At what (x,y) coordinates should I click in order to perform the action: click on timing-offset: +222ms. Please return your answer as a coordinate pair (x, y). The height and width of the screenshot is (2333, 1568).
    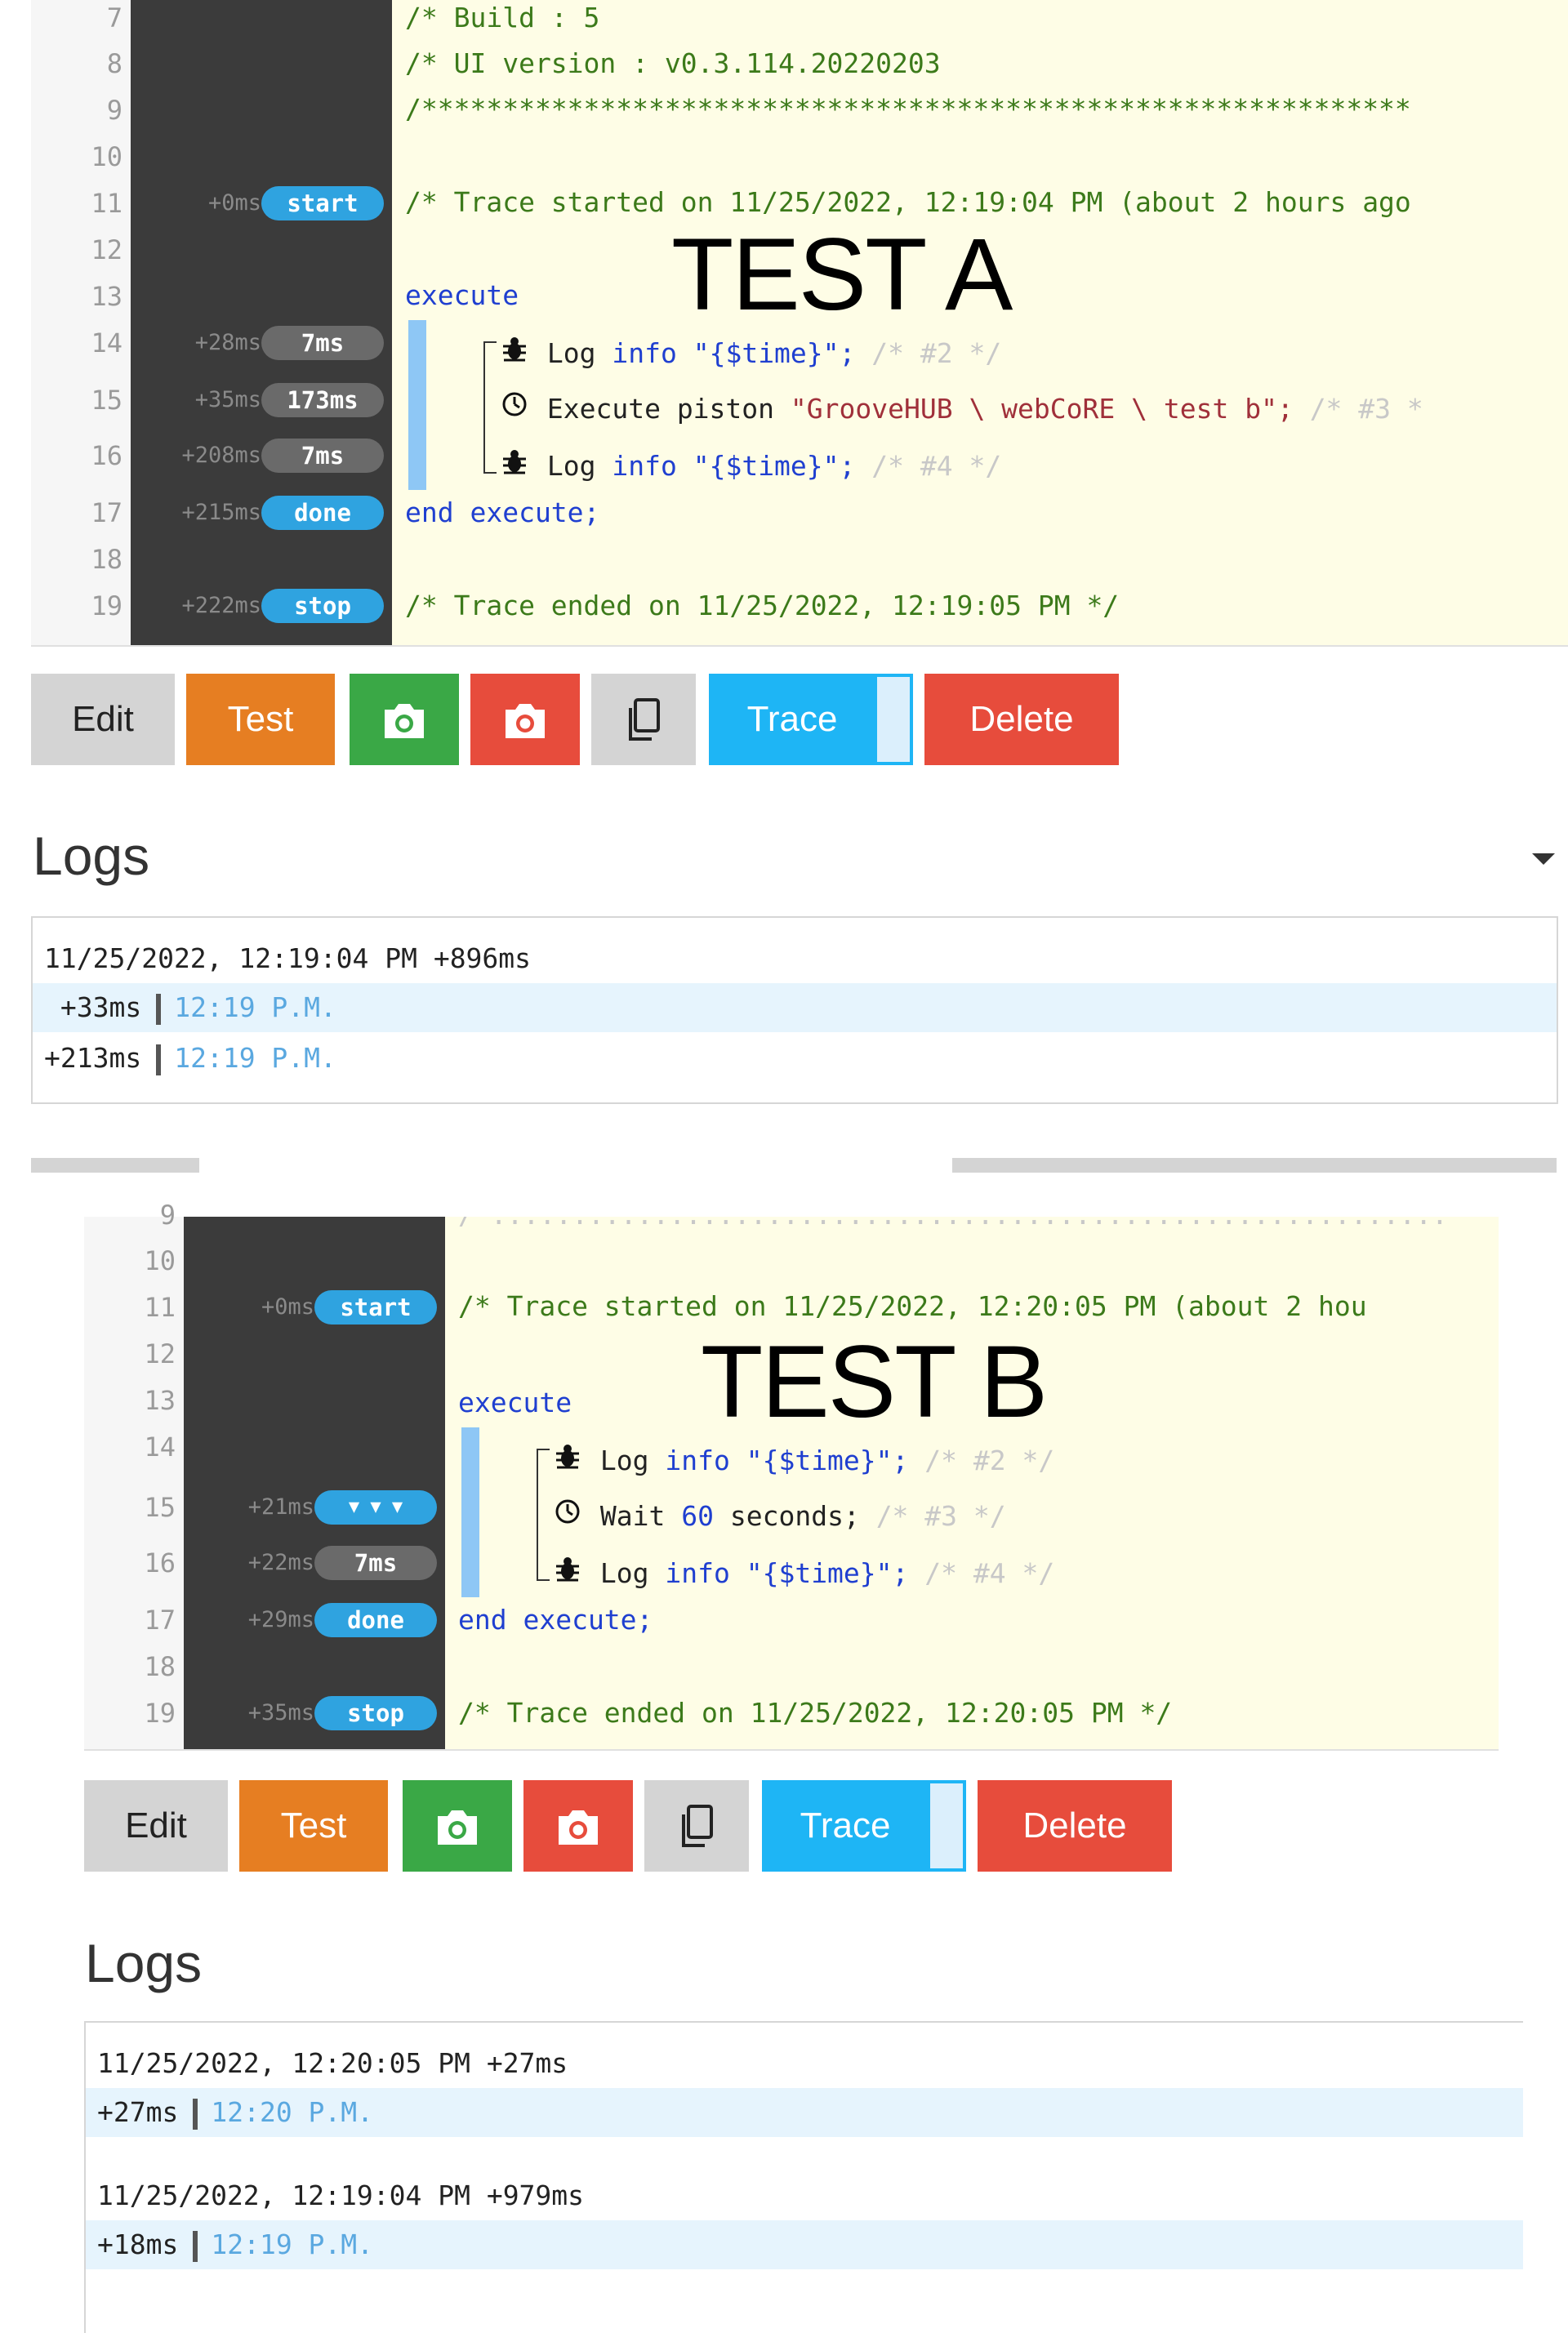
    Looking at the image, I should click on (221, 606).